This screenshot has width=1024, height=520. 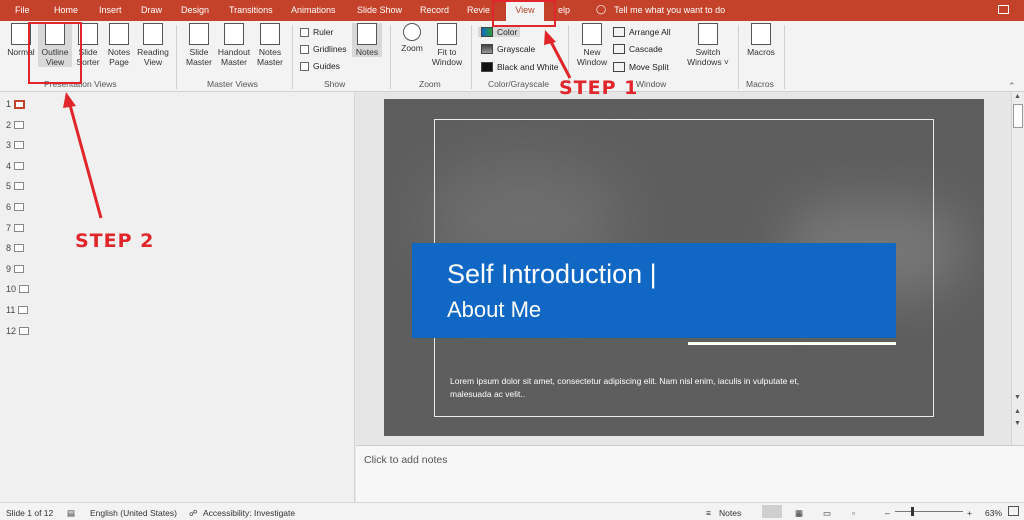 I want to click on tab-transitions: Transitions, so click(x=251, y=10).